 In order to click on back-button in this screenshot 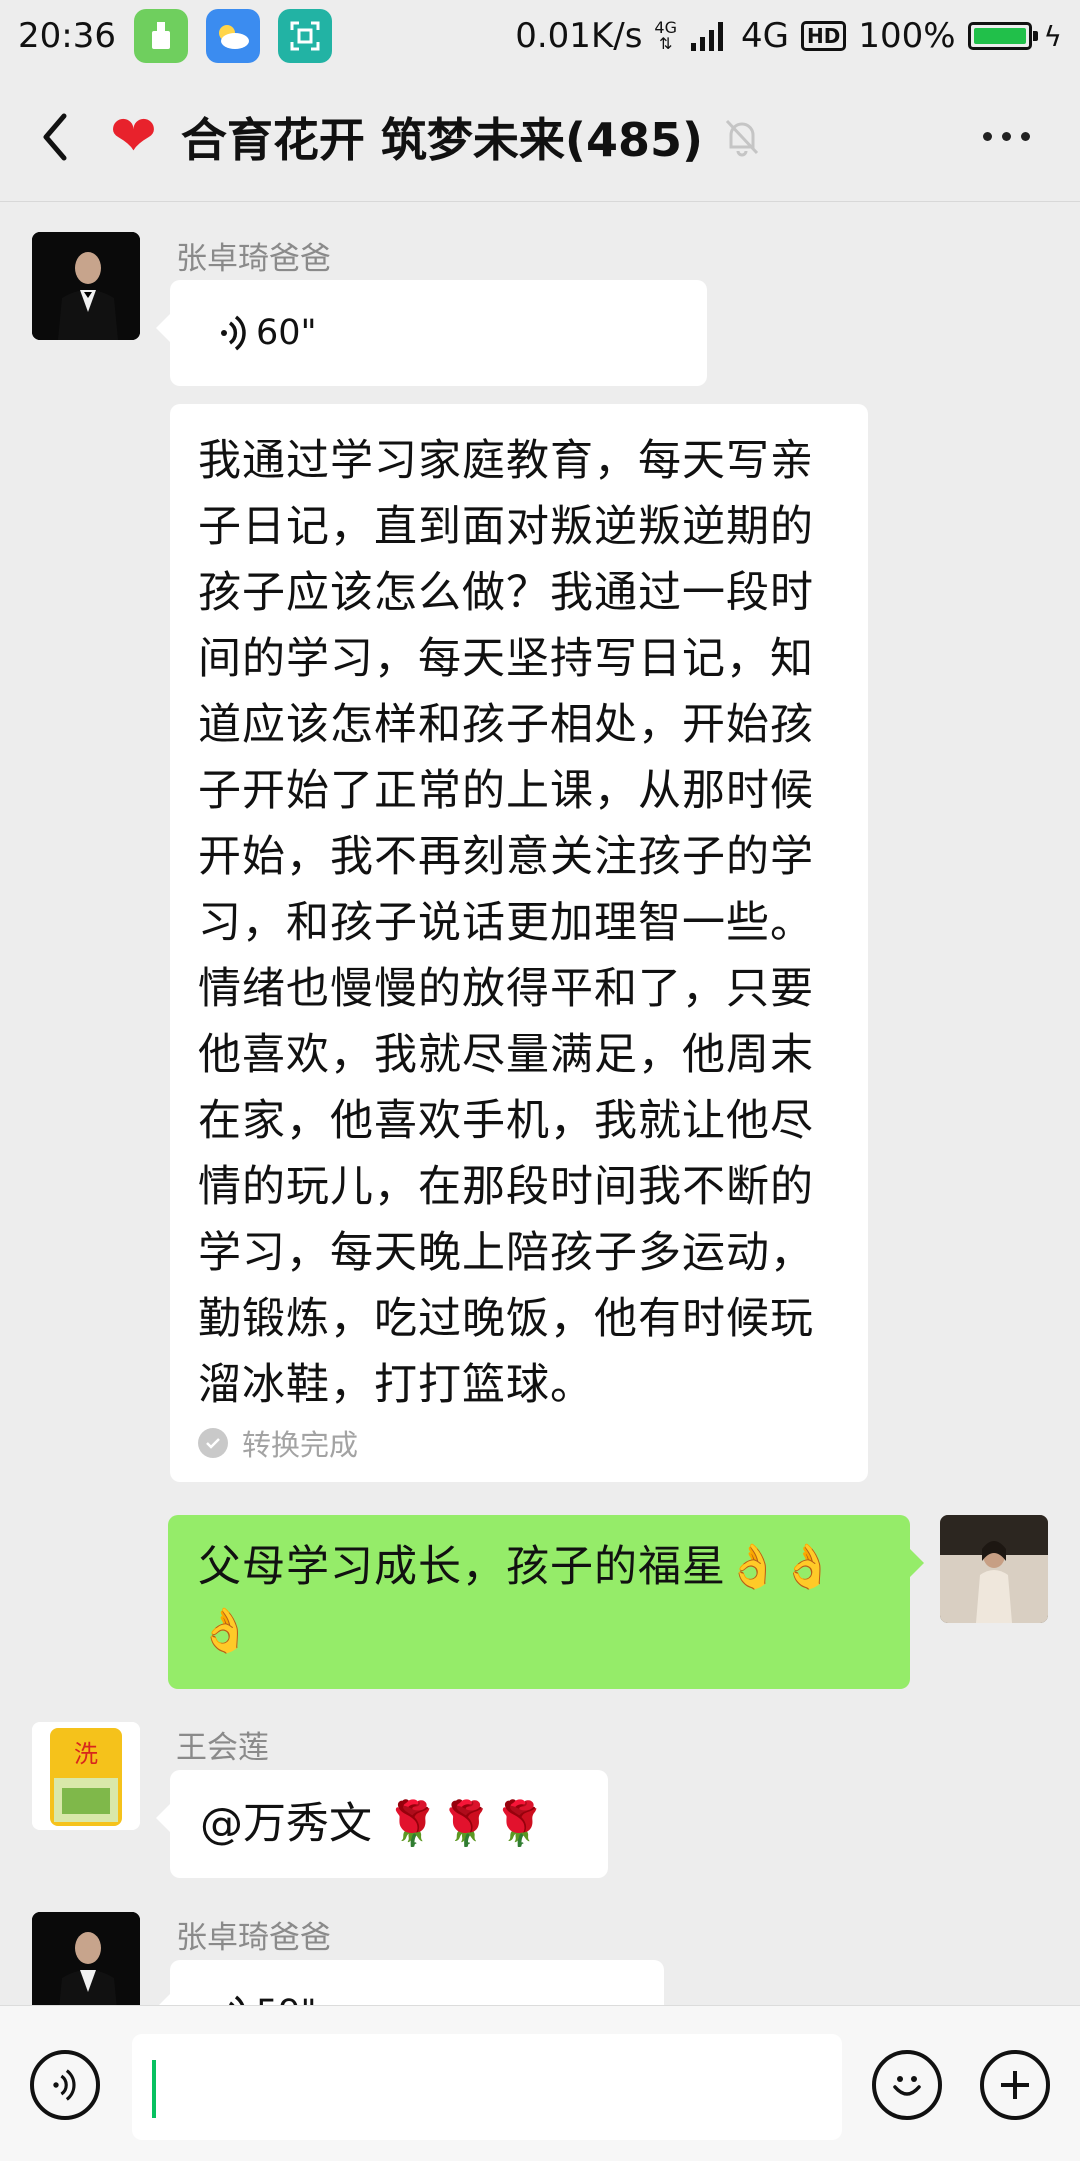, I will do `click(55, 136)`.